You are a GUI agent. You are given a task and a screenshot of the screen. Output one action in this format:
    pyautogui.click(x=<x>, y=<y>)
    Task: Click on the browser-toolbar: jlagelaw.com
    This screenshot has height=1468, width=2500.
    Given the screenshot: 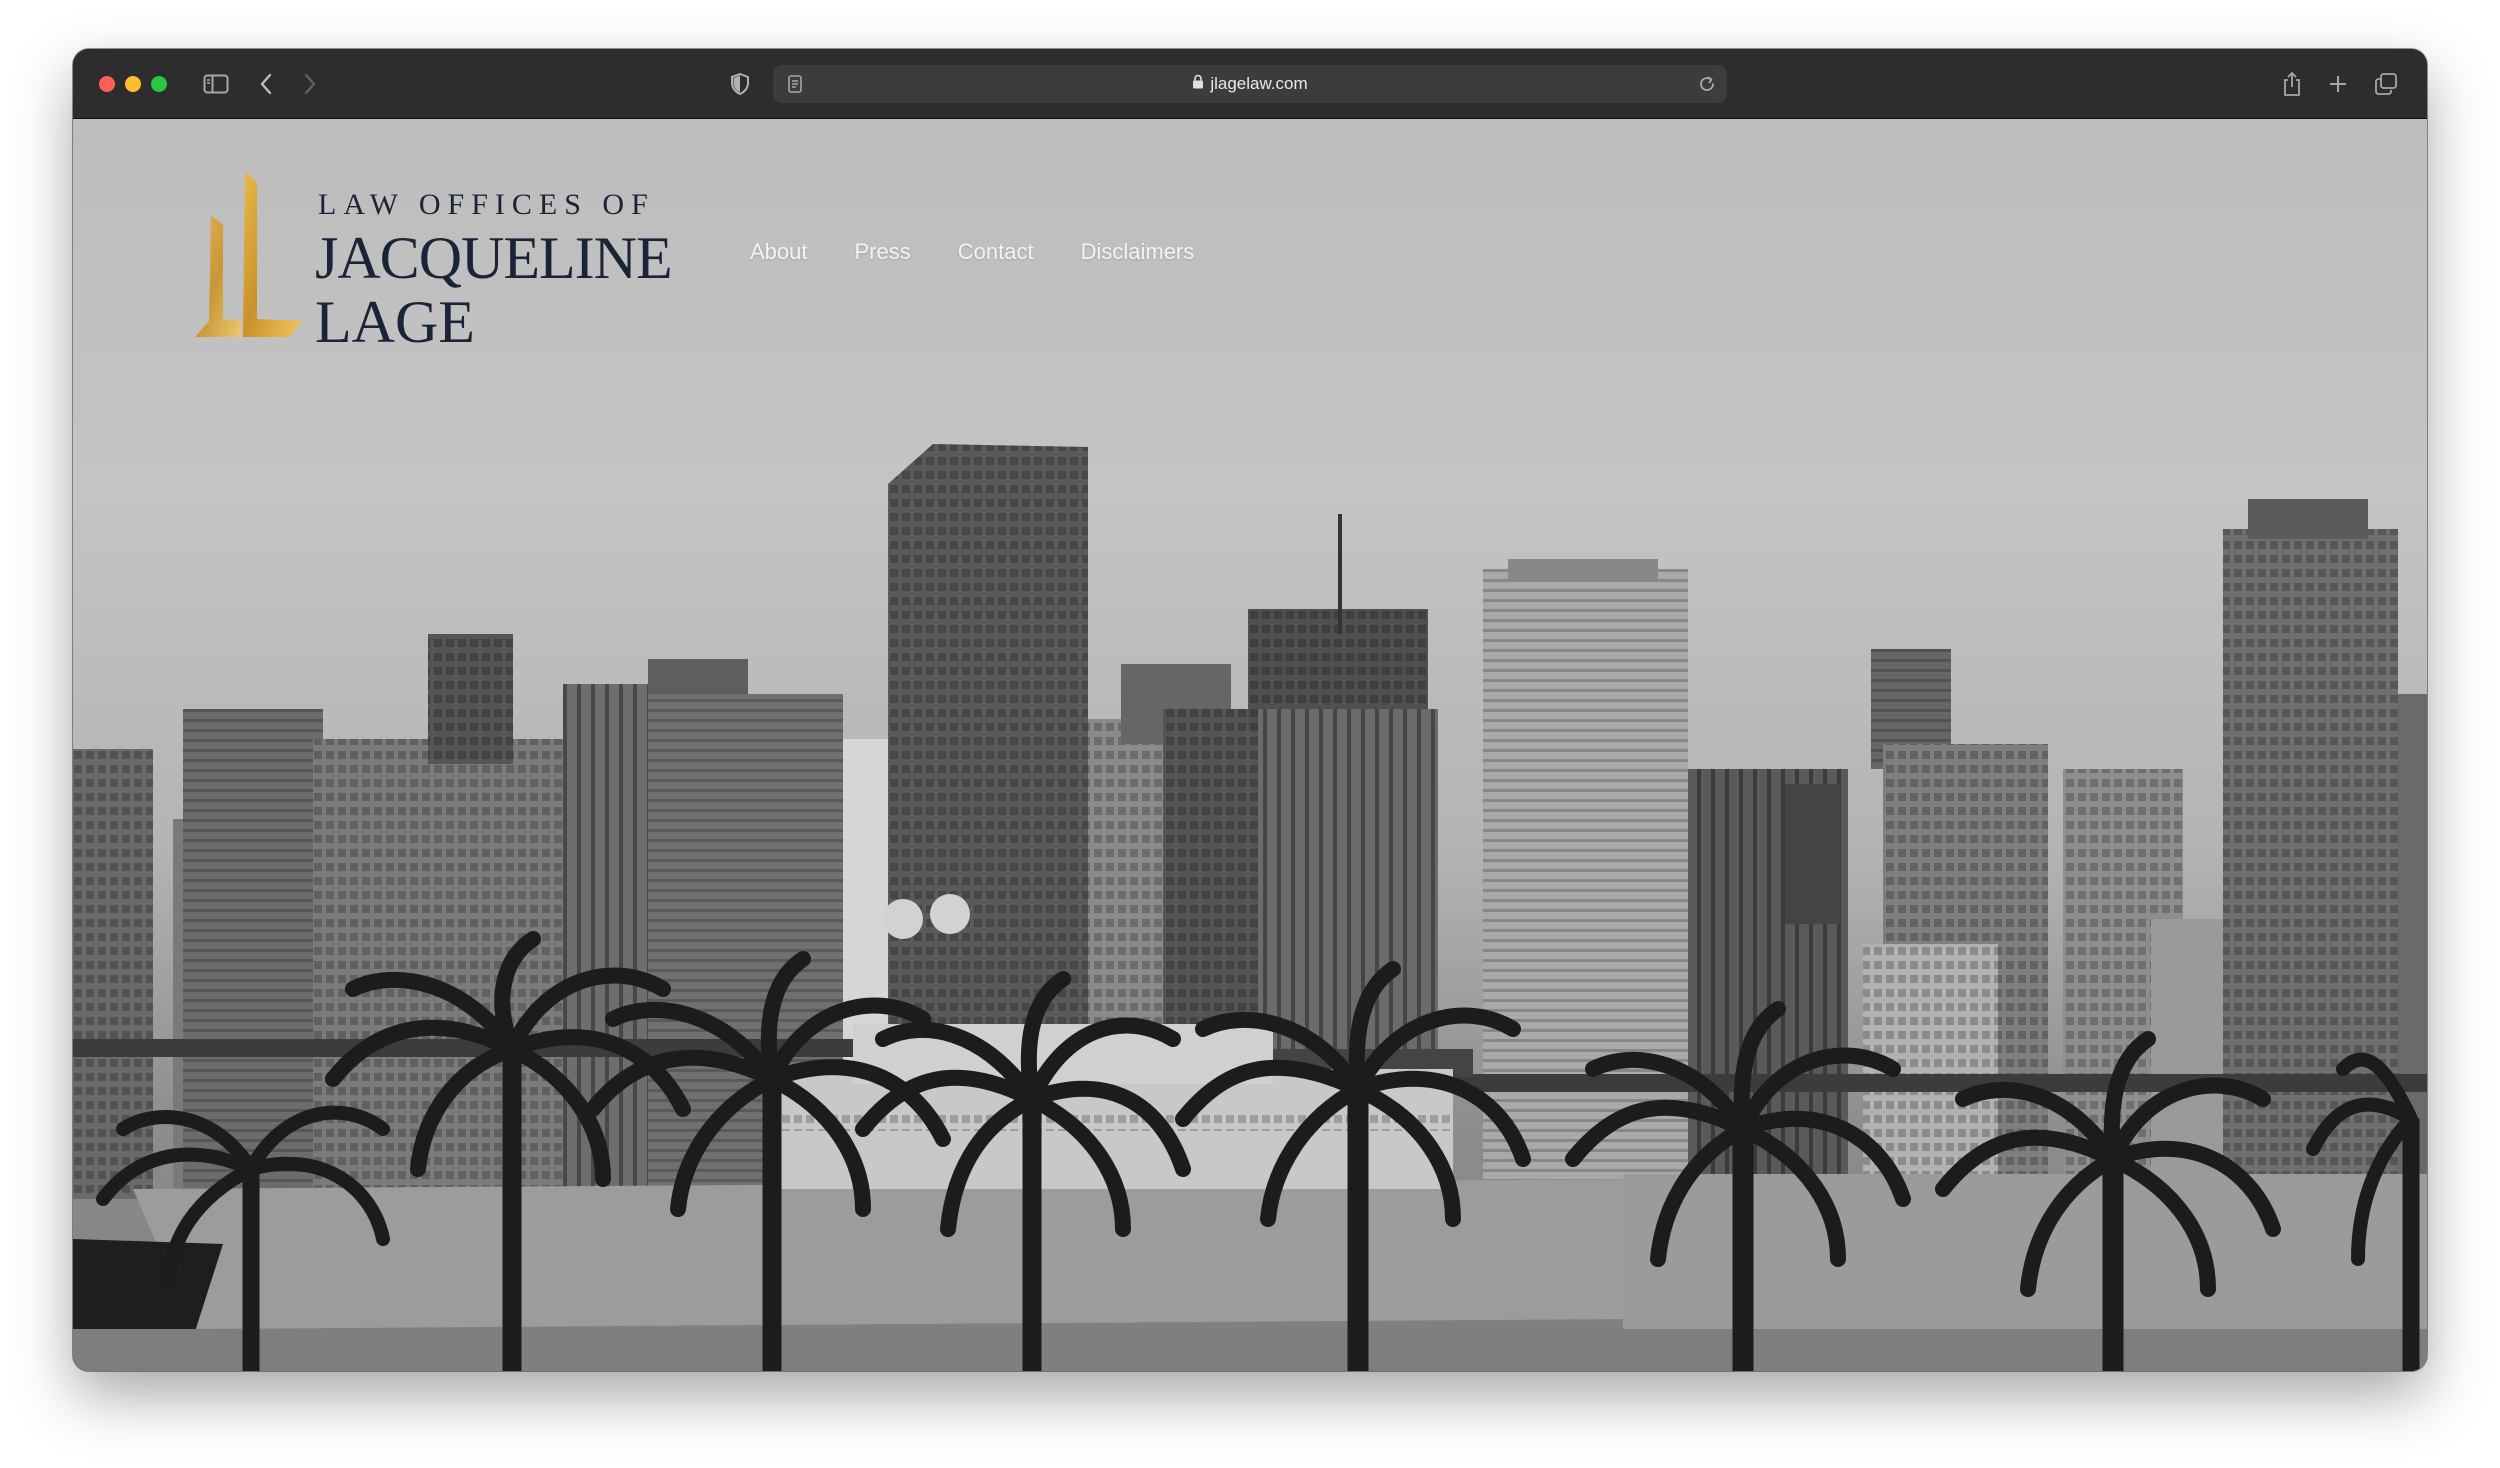 What is the action you would take?
    pyautogui.click(x=1250, y=84)
    